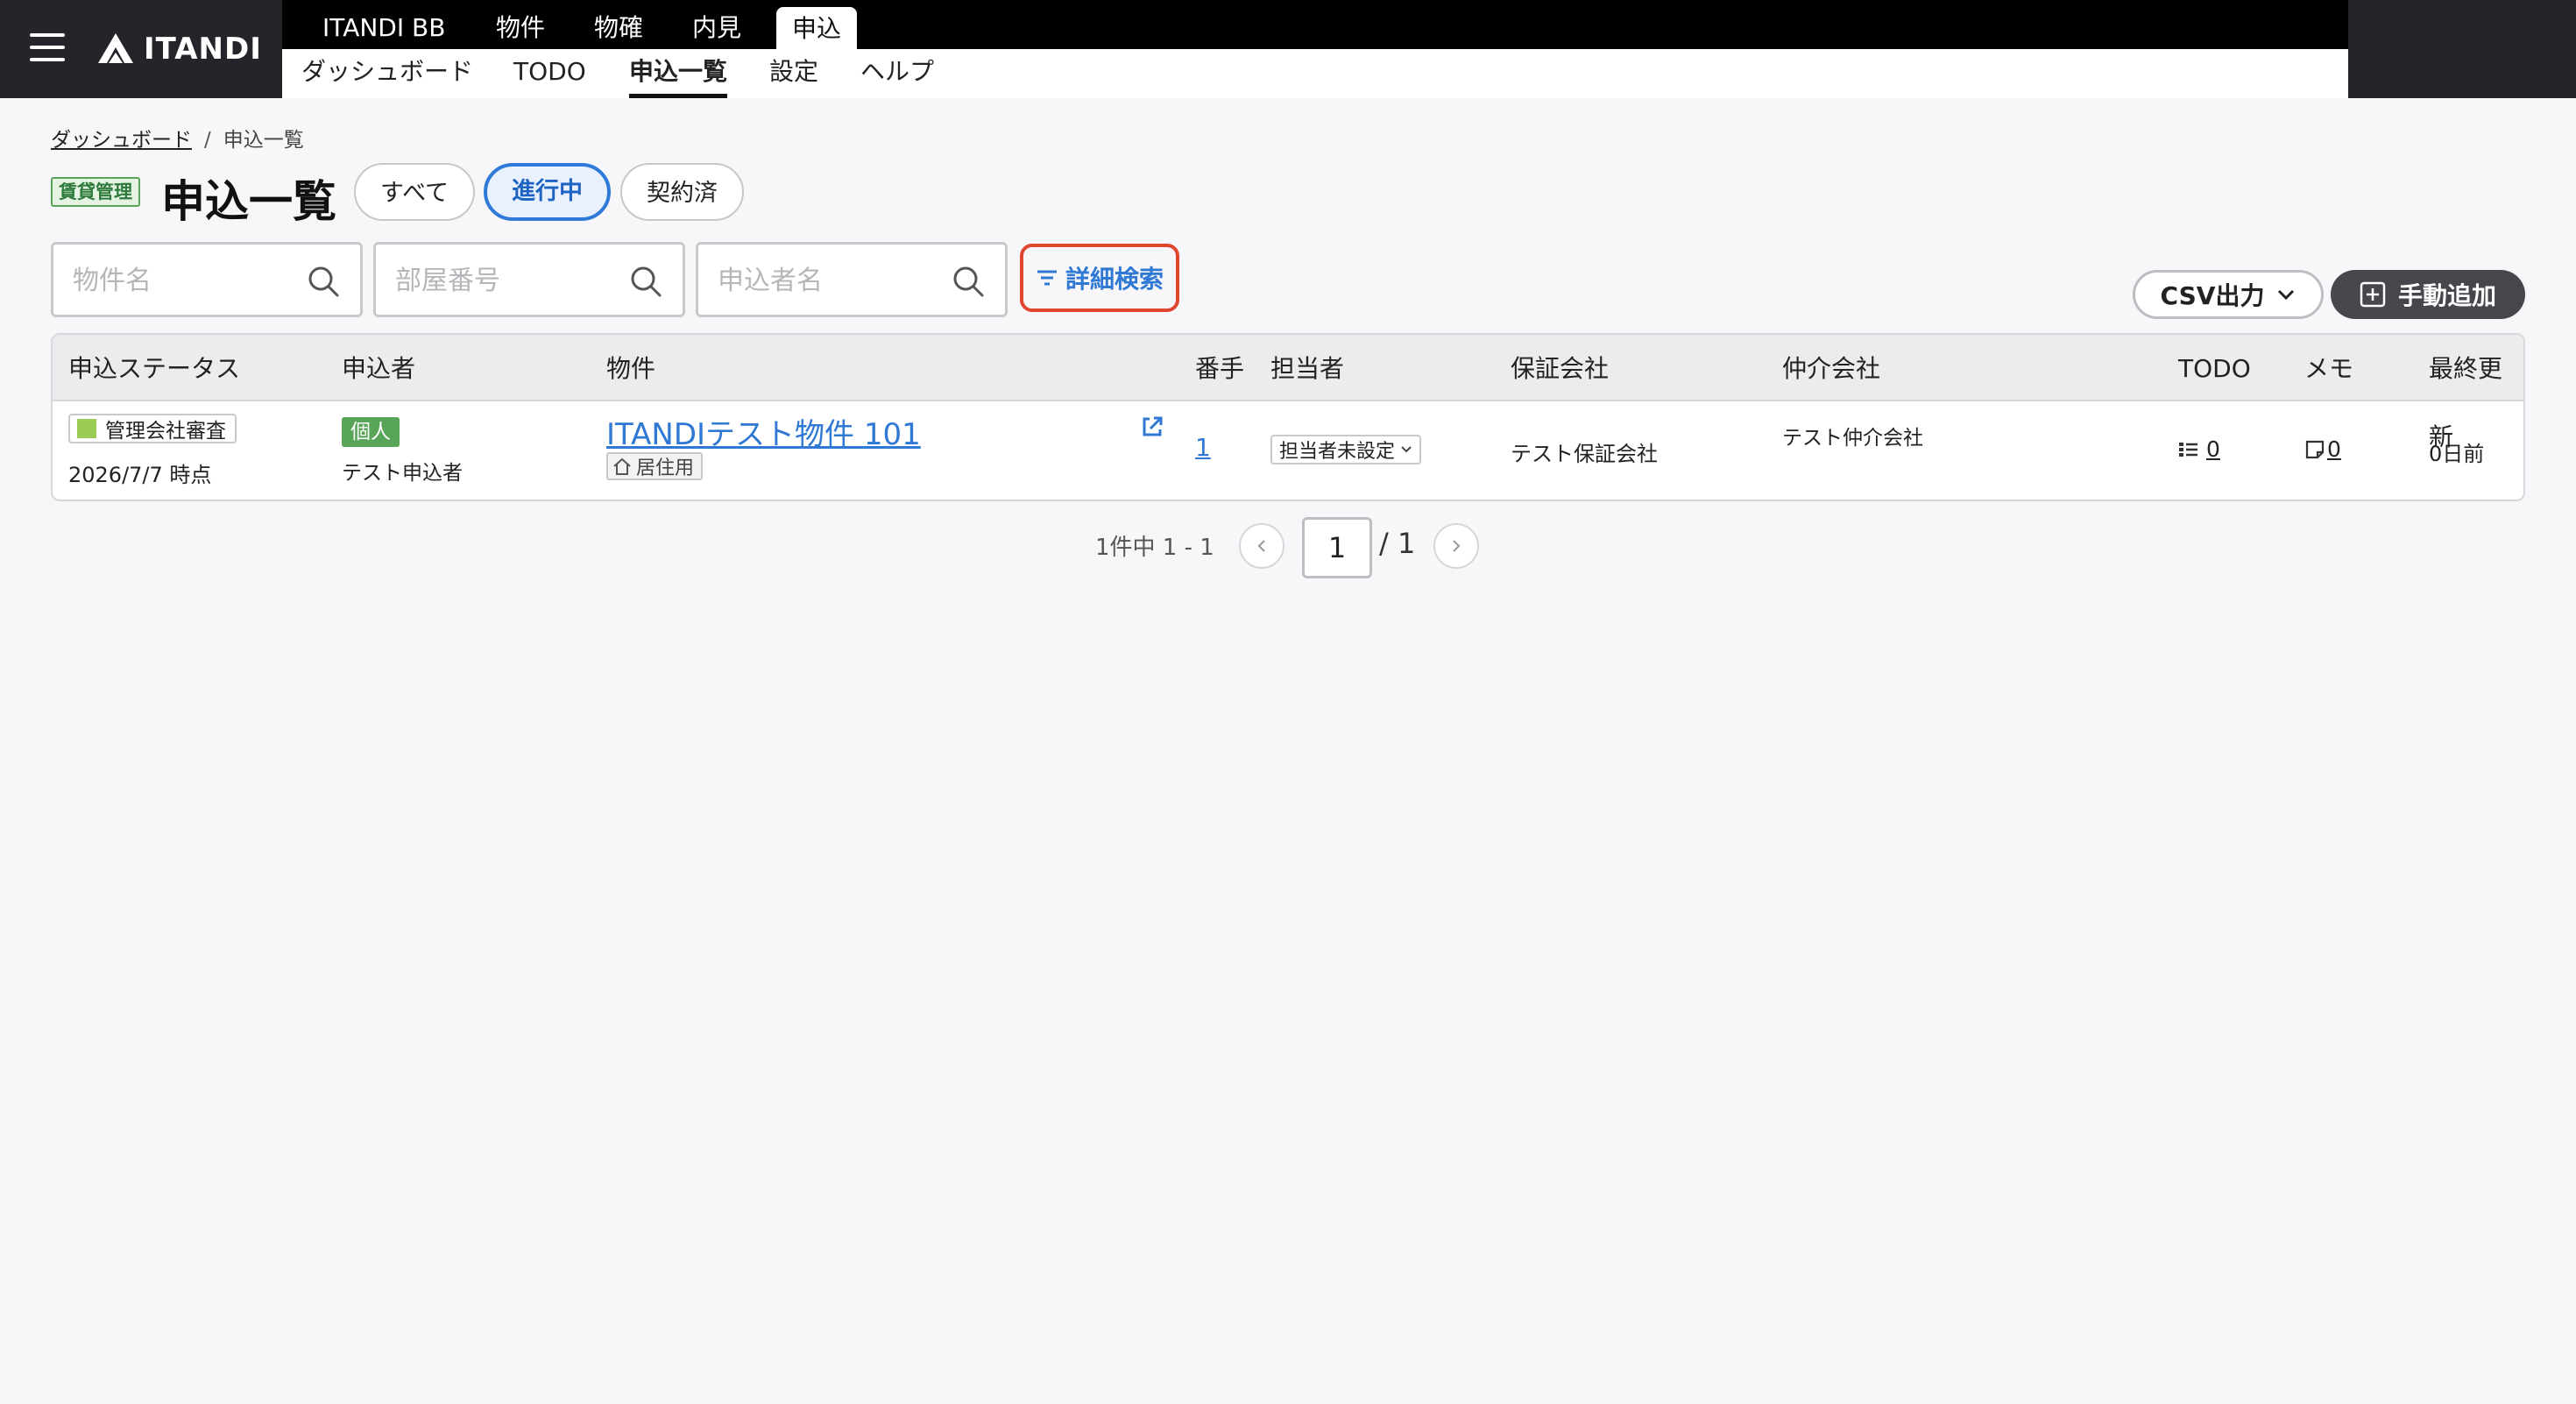  Describe the element at coordinates (186, 280) in the screenshot. I see `property-search-input` at that location.